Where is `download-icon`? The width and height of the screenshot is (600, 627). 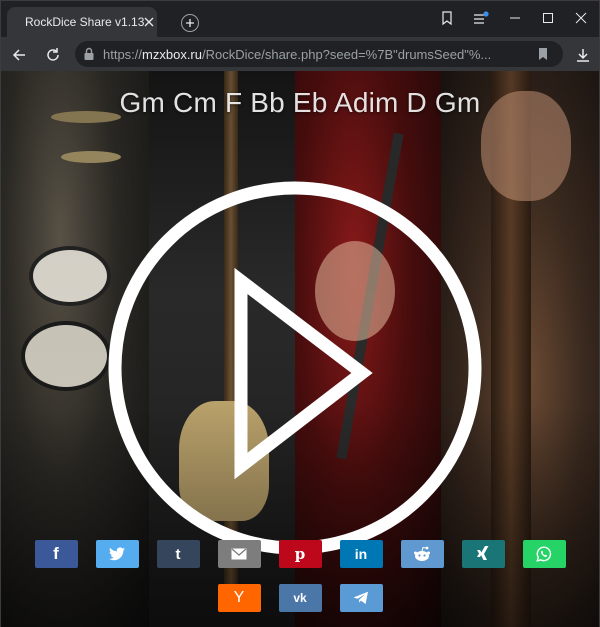
download-icon is located at coordinates (583, 55).